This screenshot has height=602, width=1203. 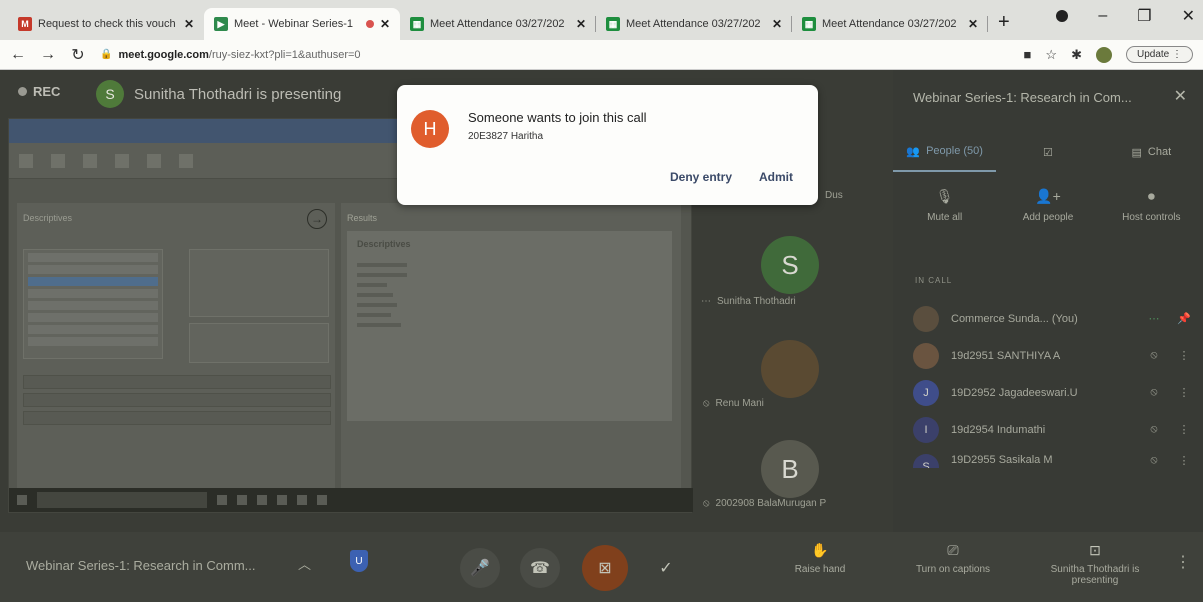 What do you see at coordinates (1048, 196) in the screenshot?
I see `add-person-icon: 👤+` at bounding box center [1048, 196].